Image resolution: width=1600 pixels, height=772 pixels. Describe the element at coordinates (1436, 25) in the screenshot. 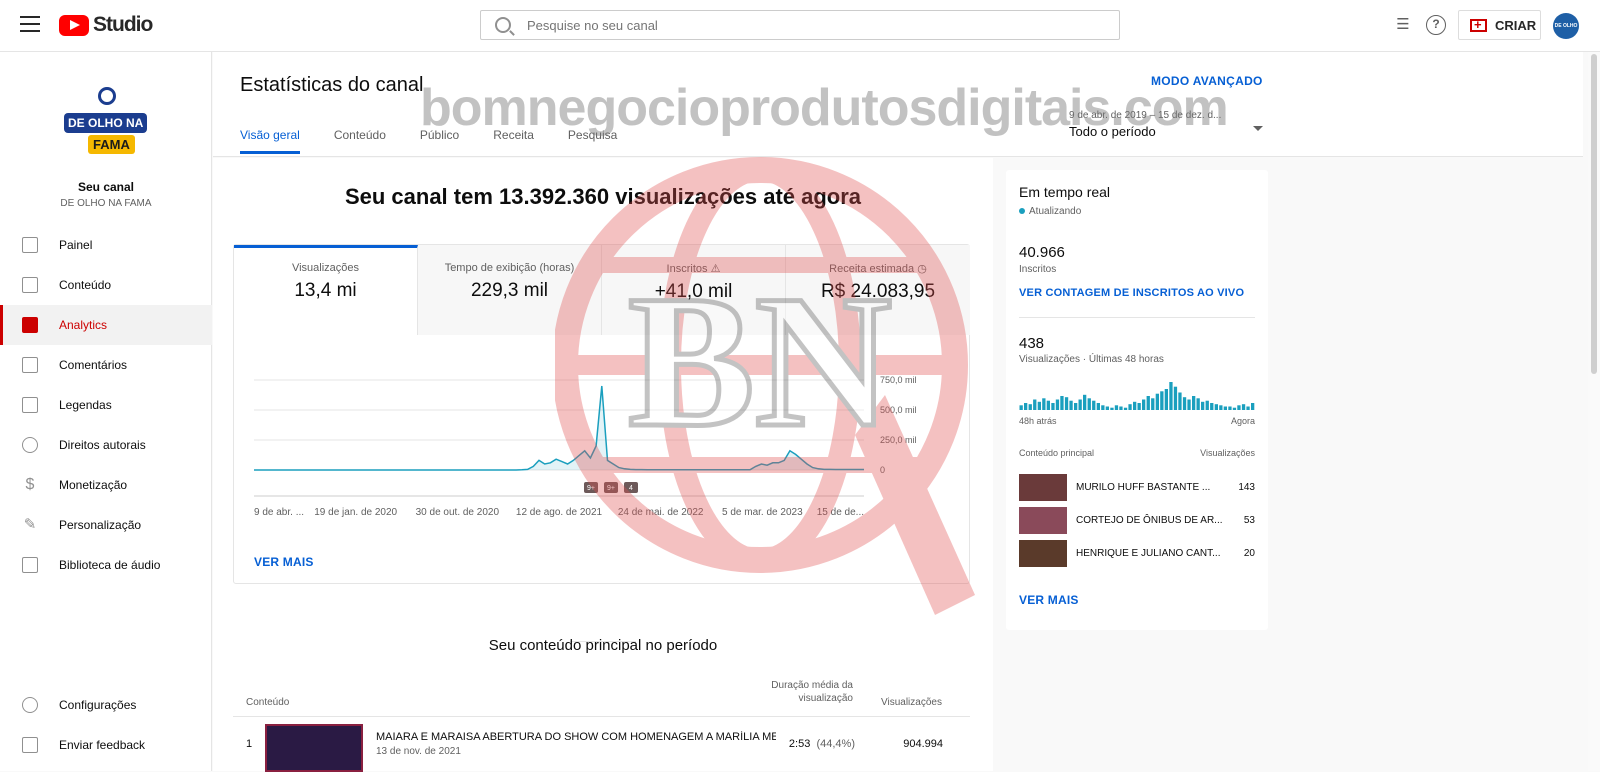

I see `help-icon: ?` at that location.